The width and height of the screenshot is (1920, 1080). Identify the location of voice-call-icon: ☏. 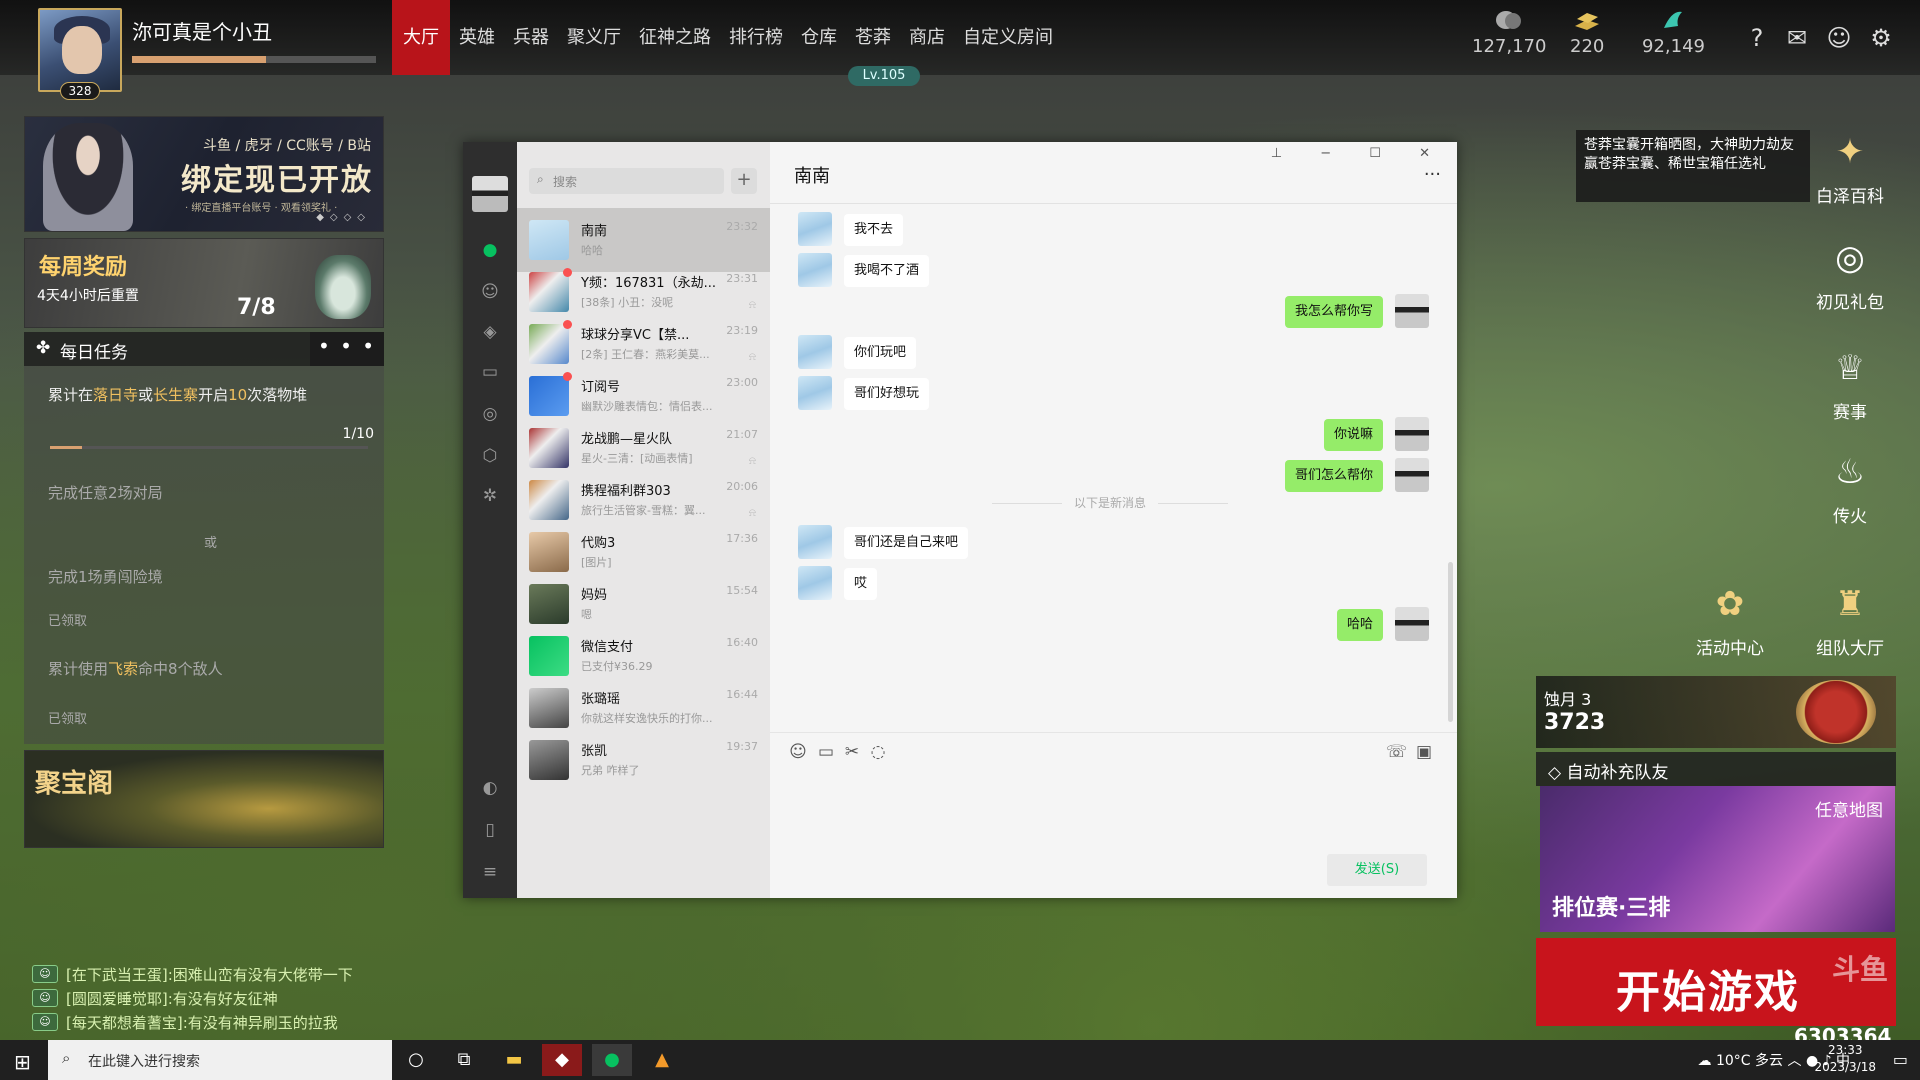
(1396, 752).